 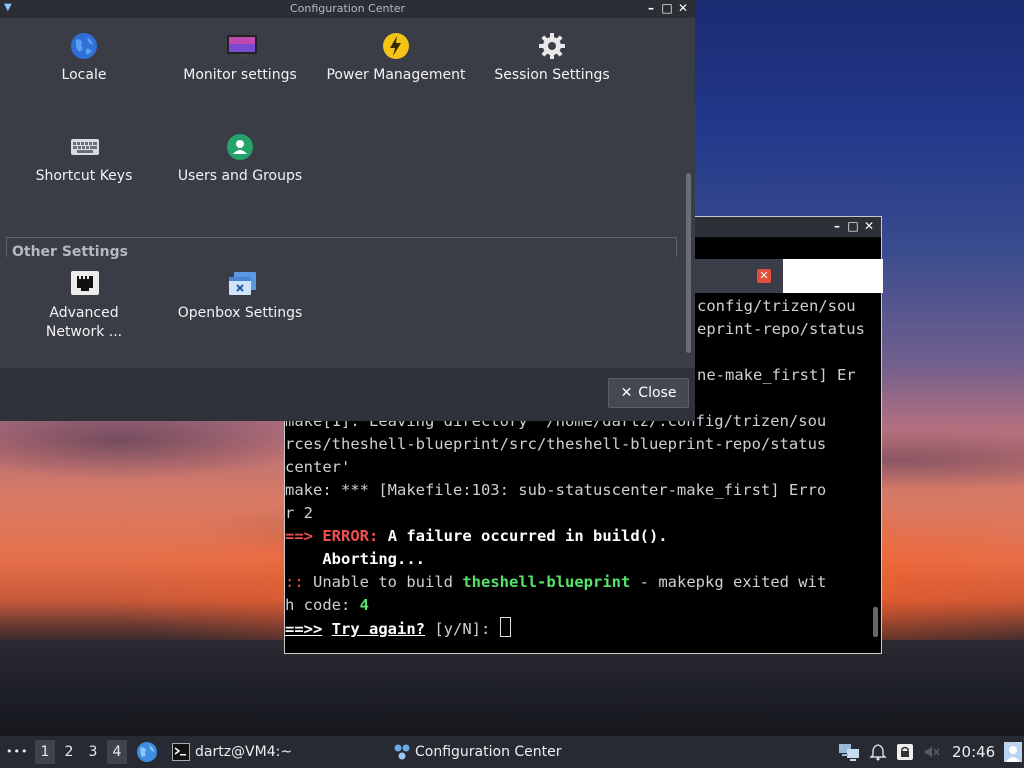 What do you see at coordinates (378, 629) in the screenshot?
I see `prompt-question: Try again?` at bounding box center [378, 629].